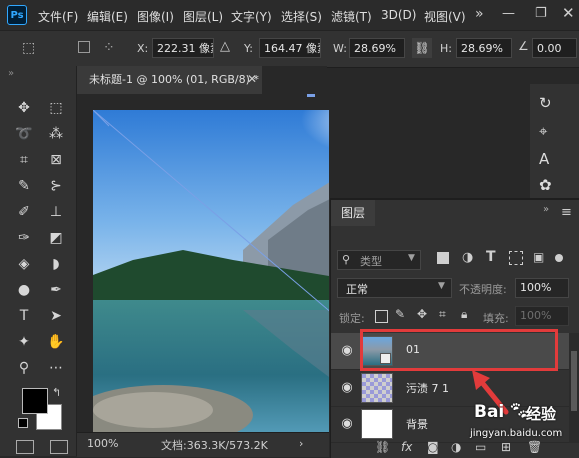 Image resolution: width=579 pixels, height=458 pixels. I want to click on document-tab: 未标题-1 @ 100% (01, RGB/8) *, so click(169, 80).